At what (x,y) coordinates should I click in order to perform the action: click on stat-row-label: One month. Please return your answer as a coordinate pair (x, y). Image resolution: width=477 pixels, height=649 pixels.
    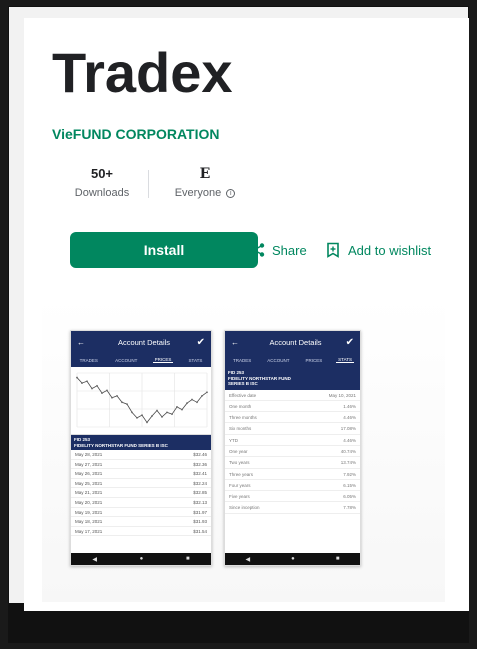
    Looking at the image, I should click on (240, 406).